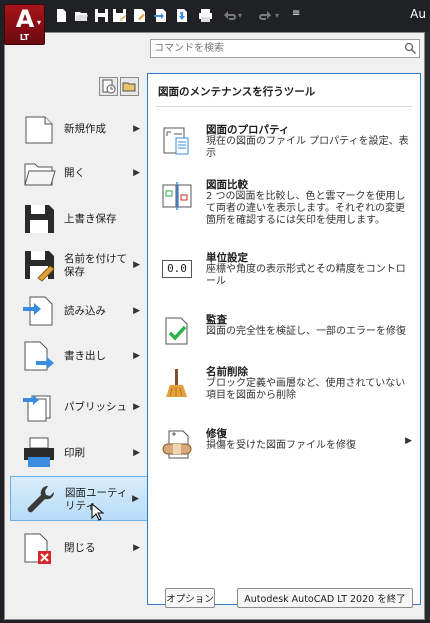 The image size is (430, 623). Describe the element at coordinates (418, 14) in the screenshot. I see `window-title-fragment: Au` at that location.